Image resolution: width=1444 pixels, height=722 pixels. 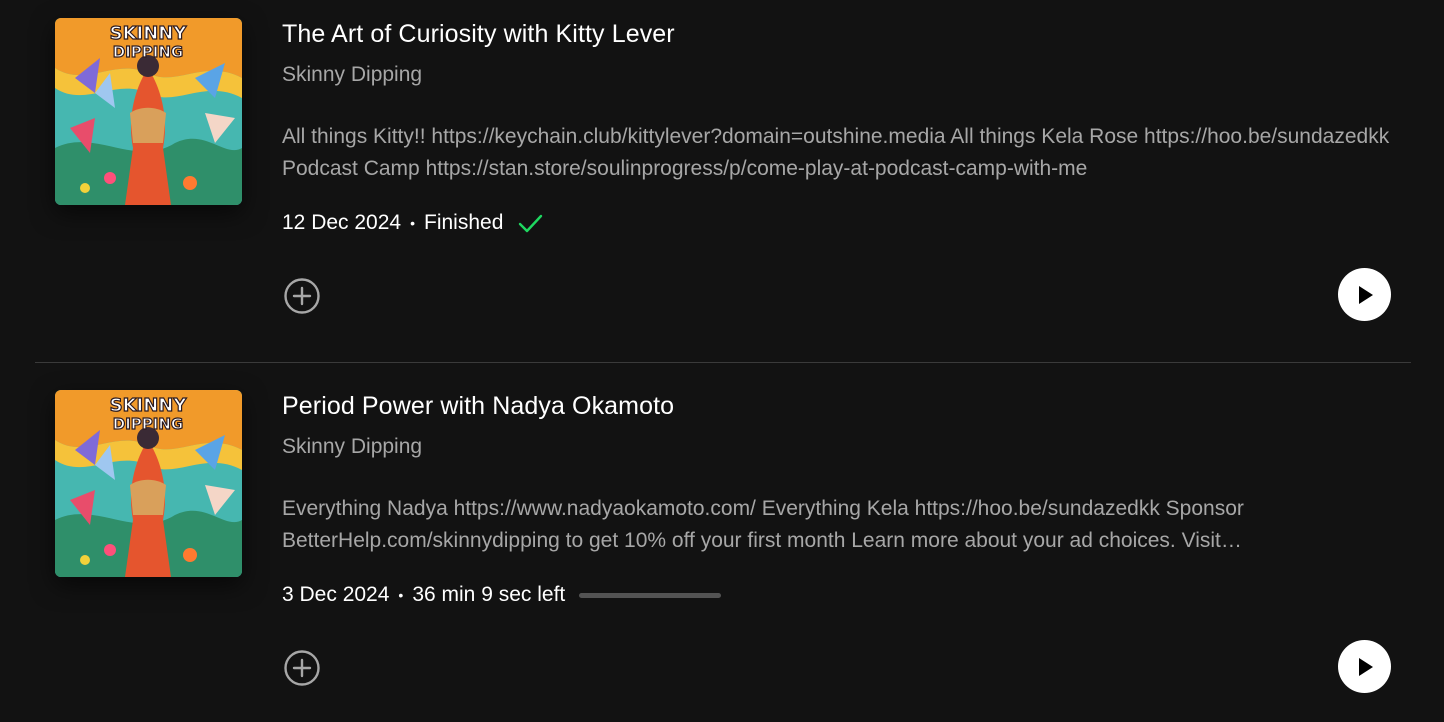 What do you see at coordinates (531, 223) in the screenshot?
I see `check-icon` at bounding box center [531, 223].